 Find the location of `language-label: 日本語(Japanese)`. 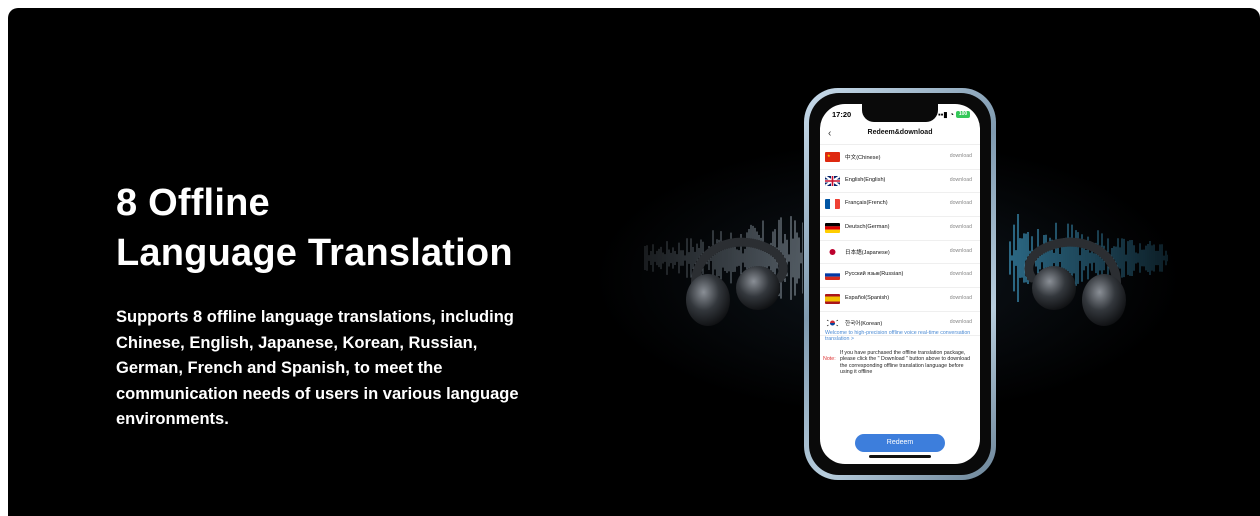

language-label: 日本語(Japanese) is located at coordinates (867, 252).